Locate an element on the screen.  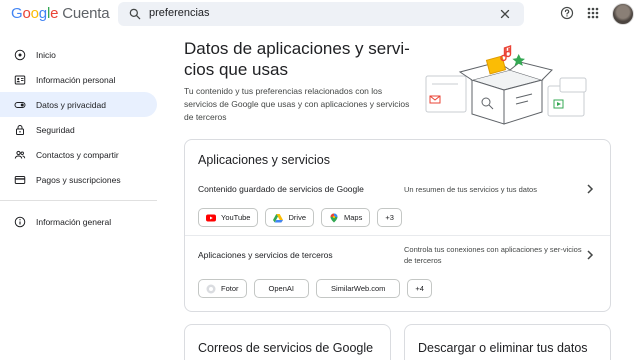
sidebar-item-data-privacy: Datos y privacidad is located at coordinates (78, 104).